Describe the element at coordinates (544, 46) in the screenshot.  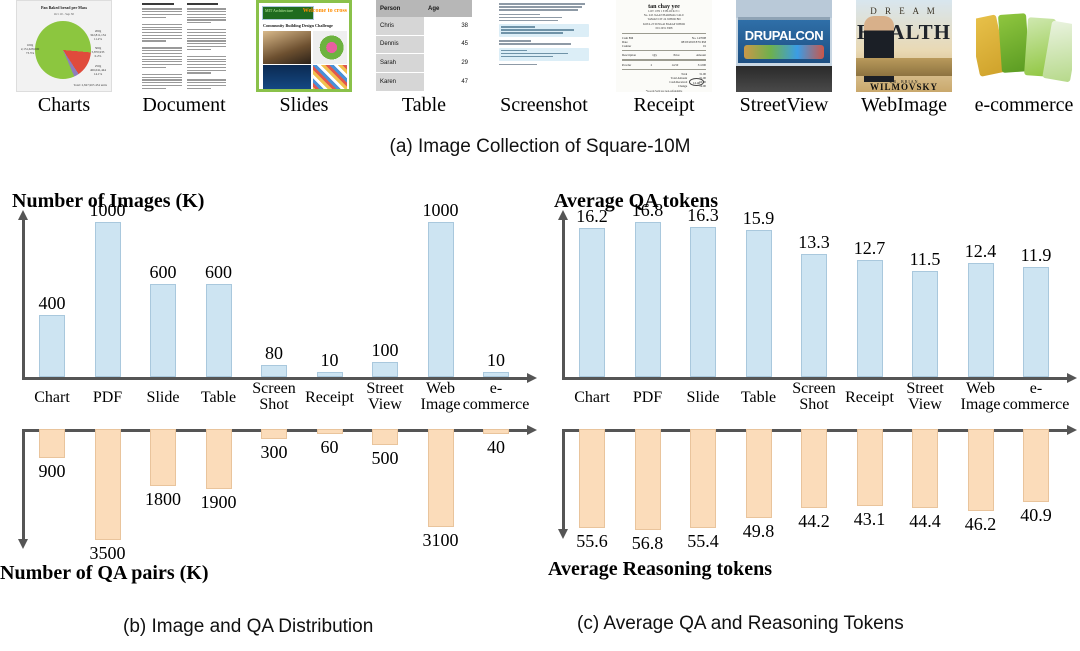
I see `chat-screenshot-thumbnail` at that location.